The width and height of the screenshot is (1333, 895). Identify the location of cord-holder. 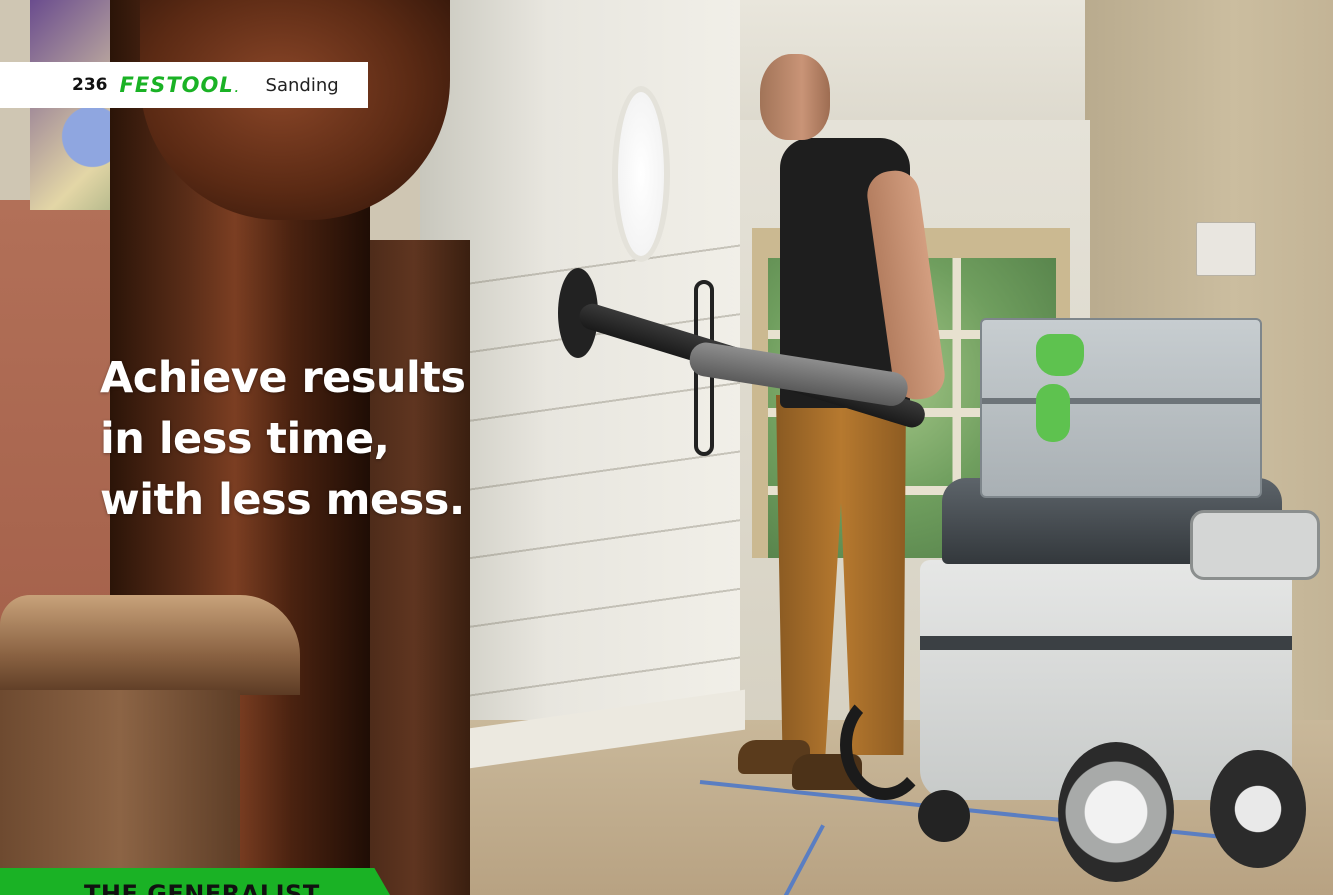
(1255, 545).